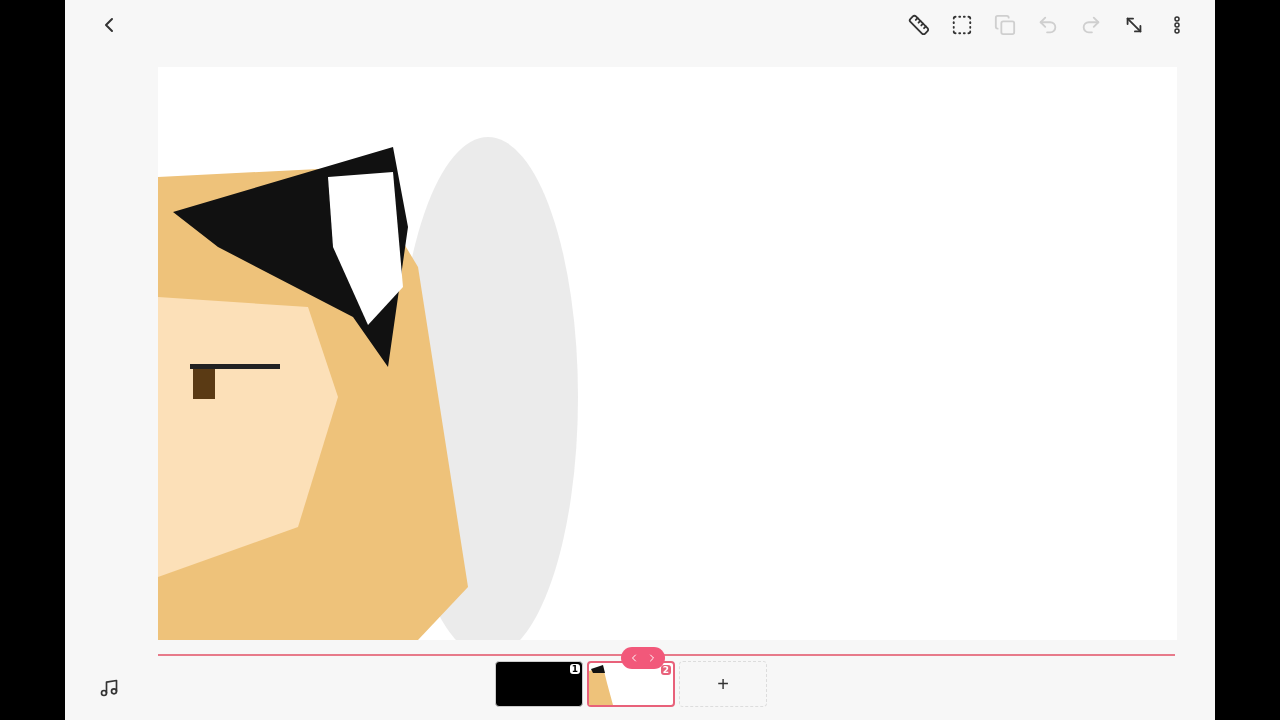 This screenshot has width=1280, height=720. What do you see at coordinates (723, 684) in the screenshot?
I see `add-frame-button: +` at bounding box center [723, 684].